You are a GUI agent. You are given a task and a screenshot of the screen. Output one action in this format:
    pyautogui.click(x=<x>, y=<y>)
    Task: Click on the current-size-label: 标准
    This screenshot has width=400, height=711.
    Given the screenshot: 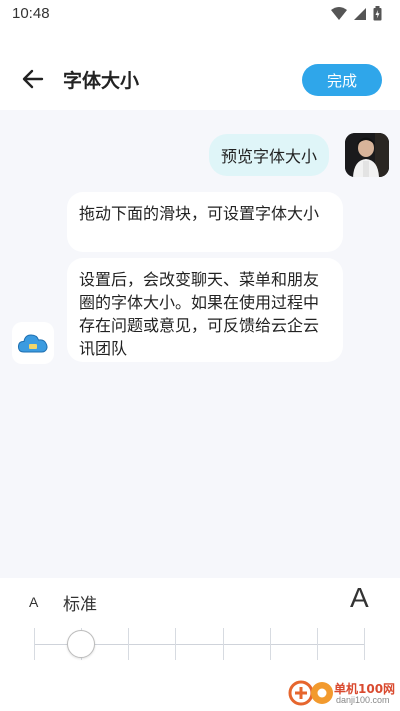 What is the action you would take?
    pyautogui.click(x=80, y=605)
    